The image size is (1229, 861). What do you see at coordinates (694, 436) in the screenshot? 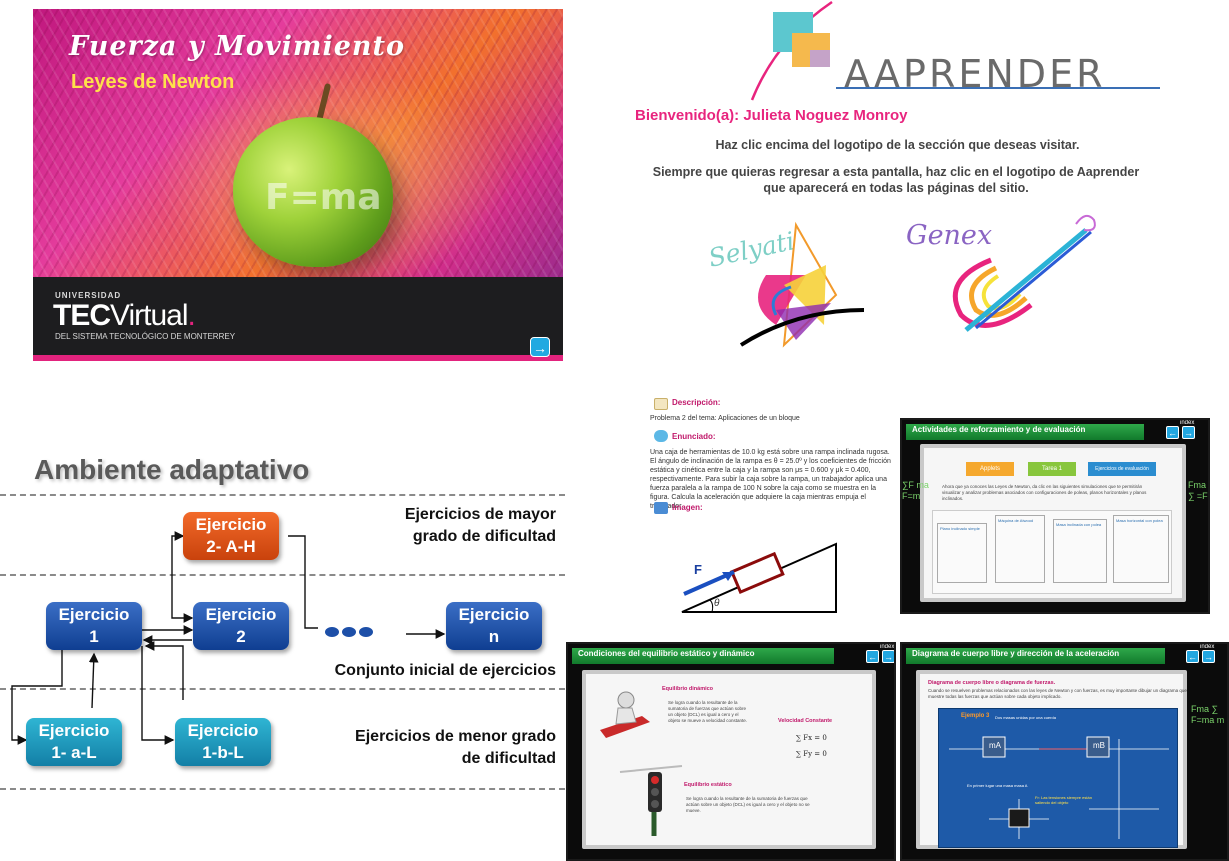
I see `statement-label: Enunciado:` at bounding box center [694, 436].